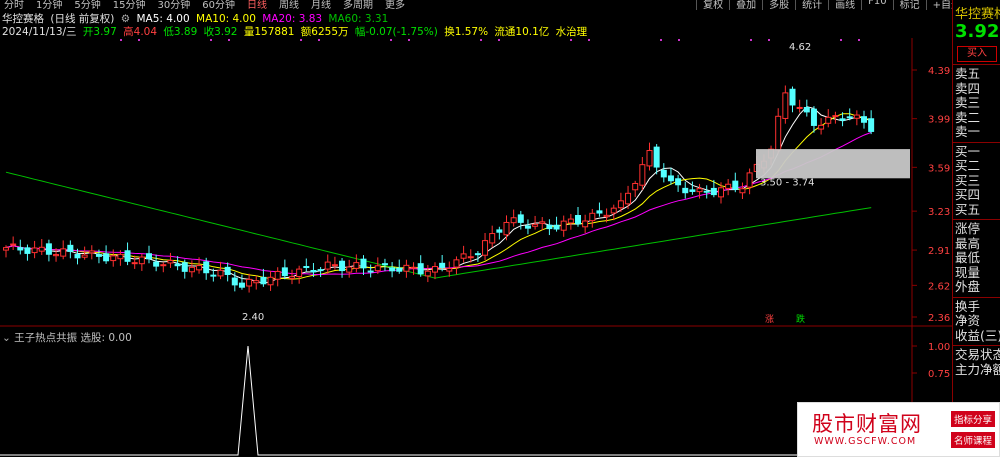  I want to click on ask-row: 卖五, so click(968, 73).